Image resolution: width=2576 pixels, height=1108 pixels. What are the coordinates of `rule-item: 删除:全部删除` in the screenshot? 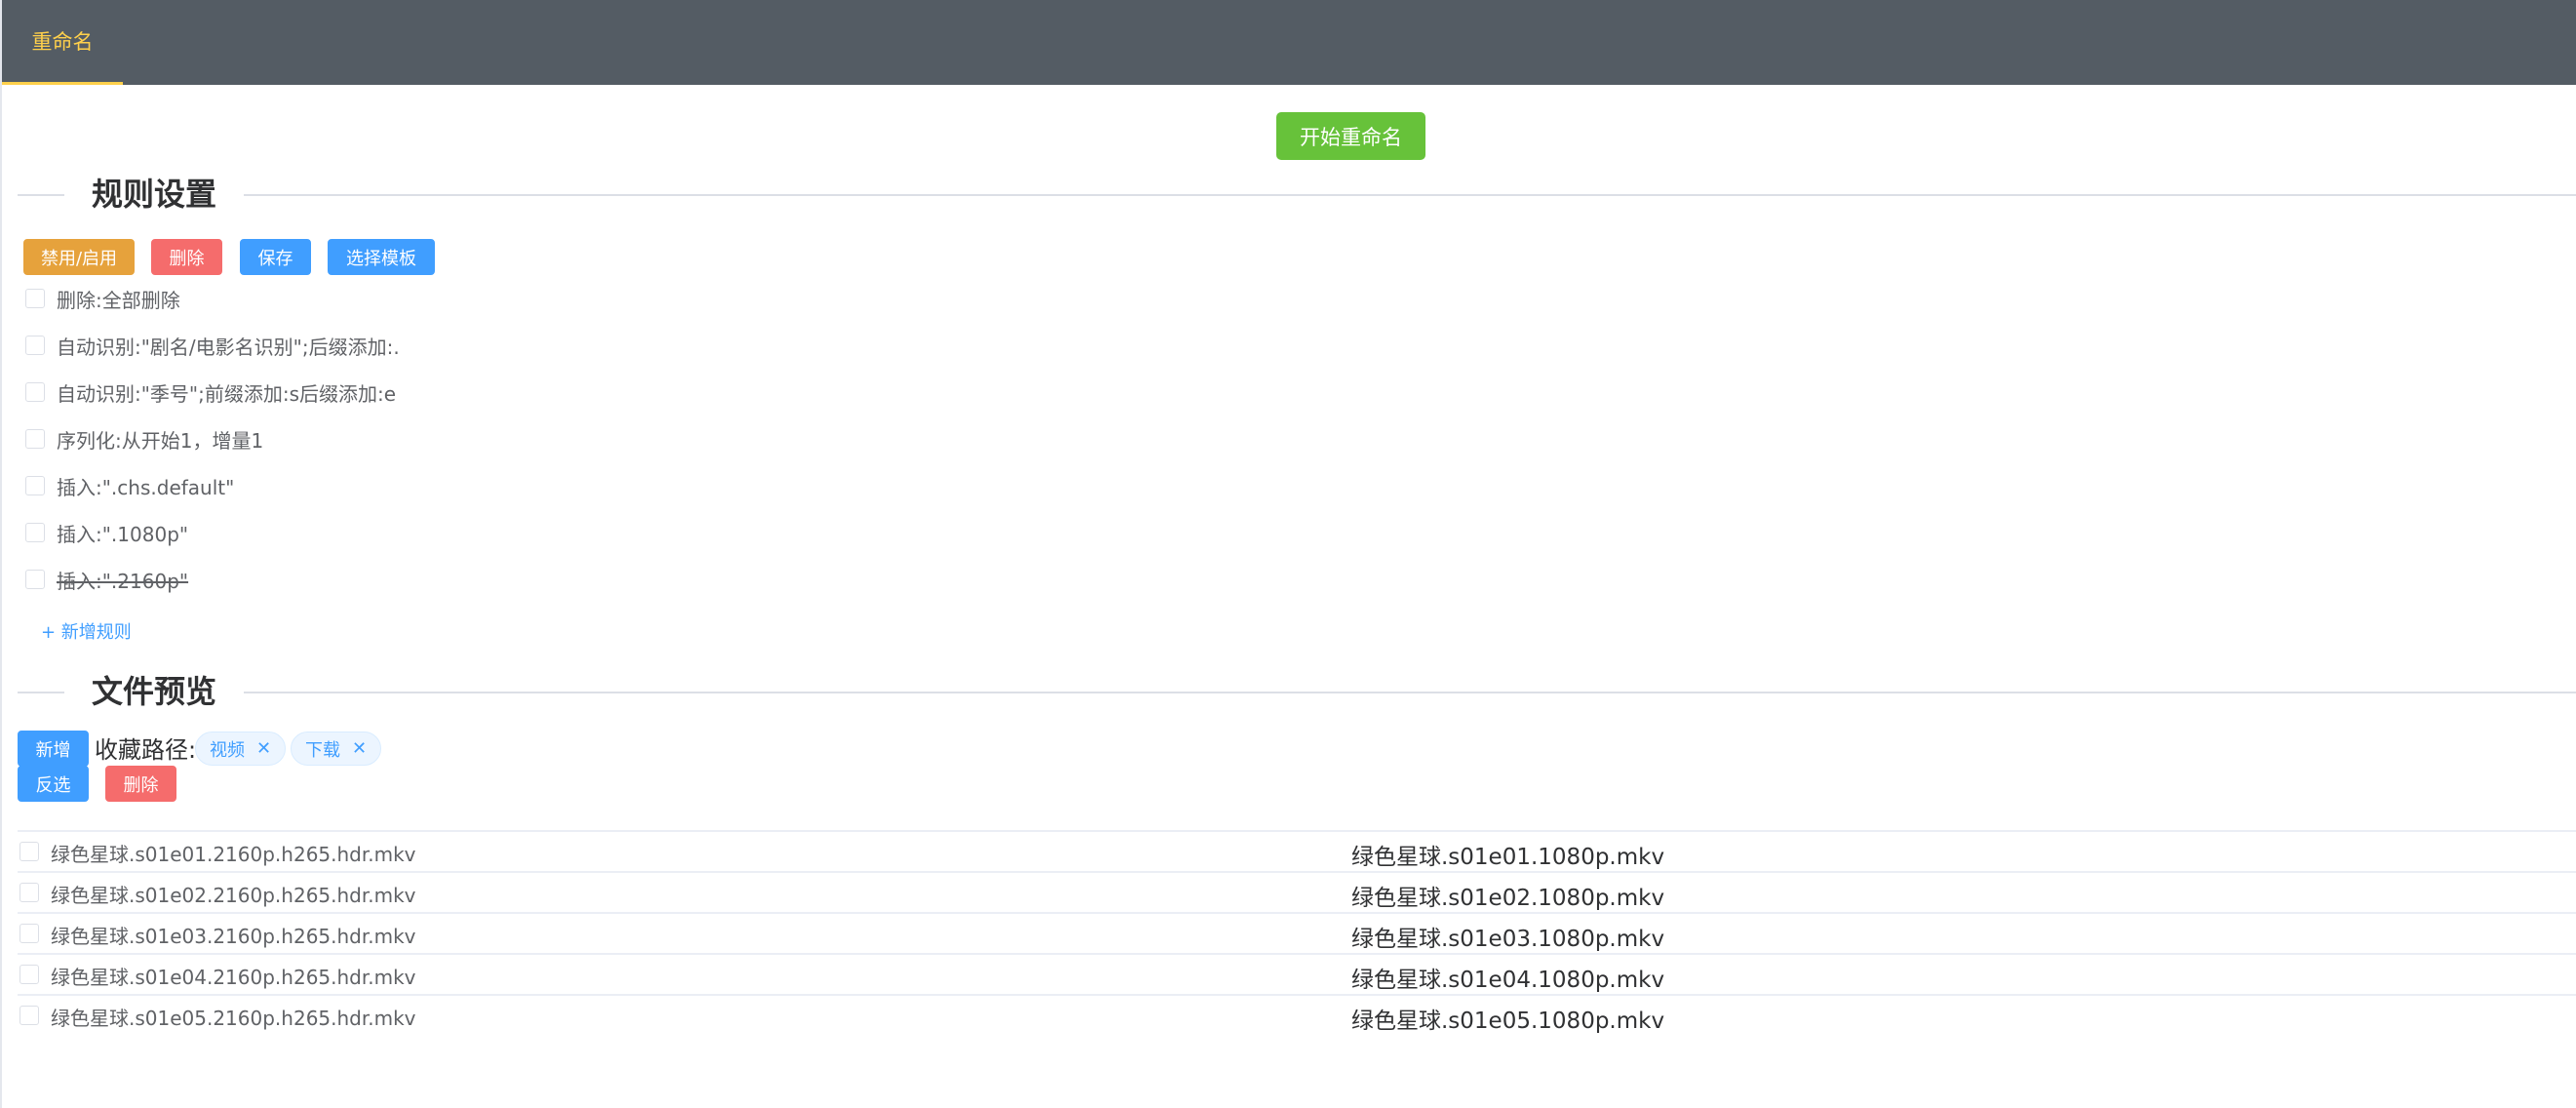 It's located at (102, 298).